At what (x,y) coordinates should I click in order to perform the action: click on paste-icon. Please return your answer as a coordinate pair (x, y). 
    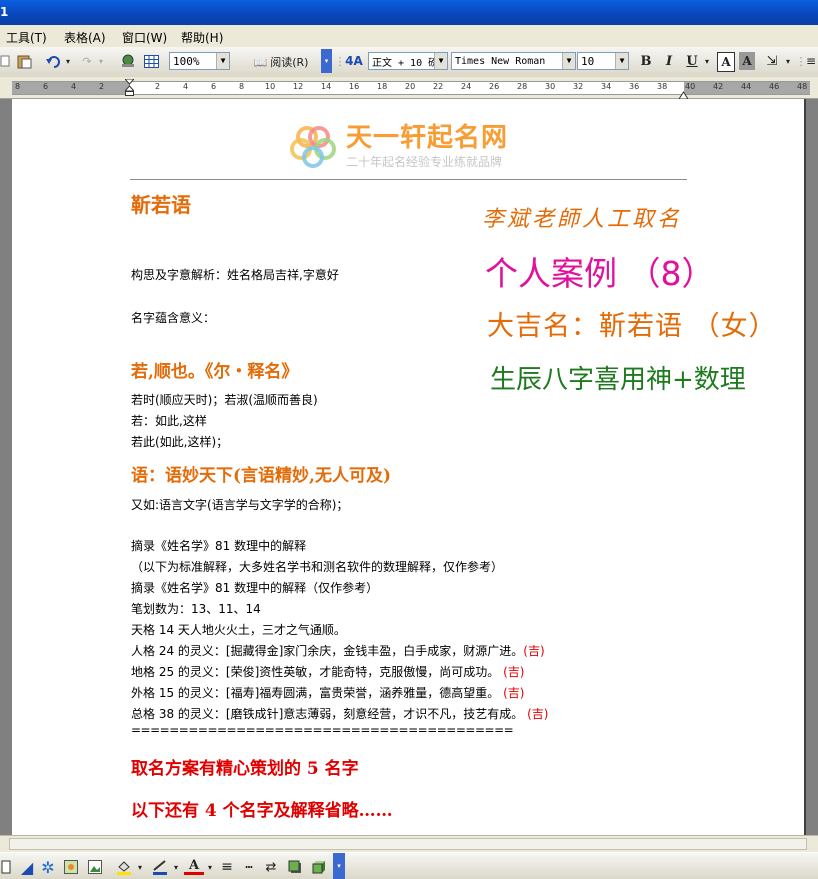
    Looking at the image, I should click on (24, 61).